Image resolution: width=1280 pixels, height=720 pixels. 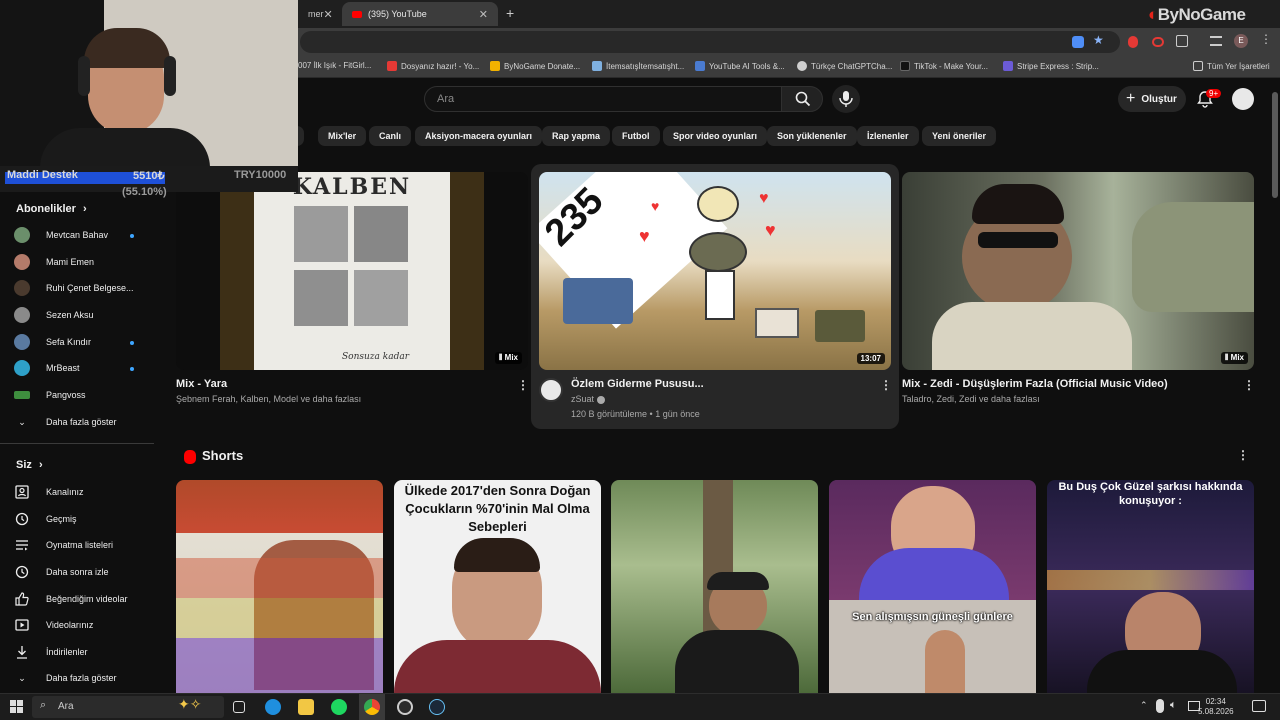 What do you see at coordinates (802, 99) in the screenshot?
I see `search-button` at bounding box center [802, 99].